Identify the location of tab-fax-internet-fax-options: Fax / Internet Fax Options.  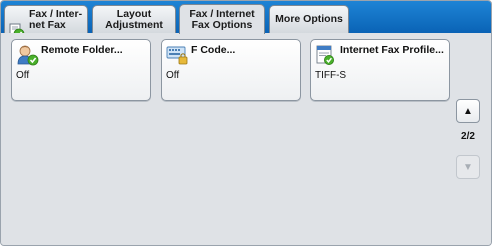
(222, 19).